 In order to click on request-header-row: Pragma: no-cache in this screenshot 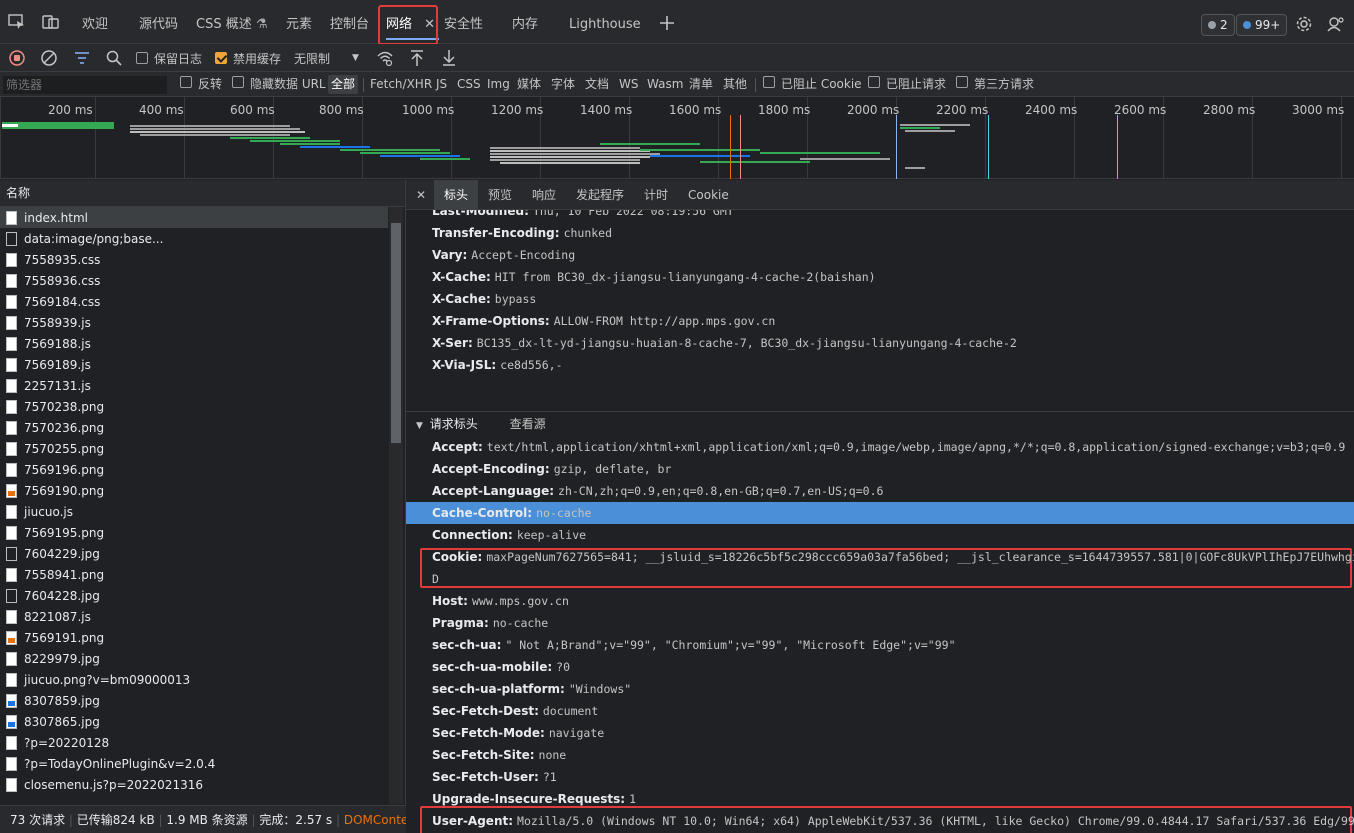, I will do `click(490, 623)`.